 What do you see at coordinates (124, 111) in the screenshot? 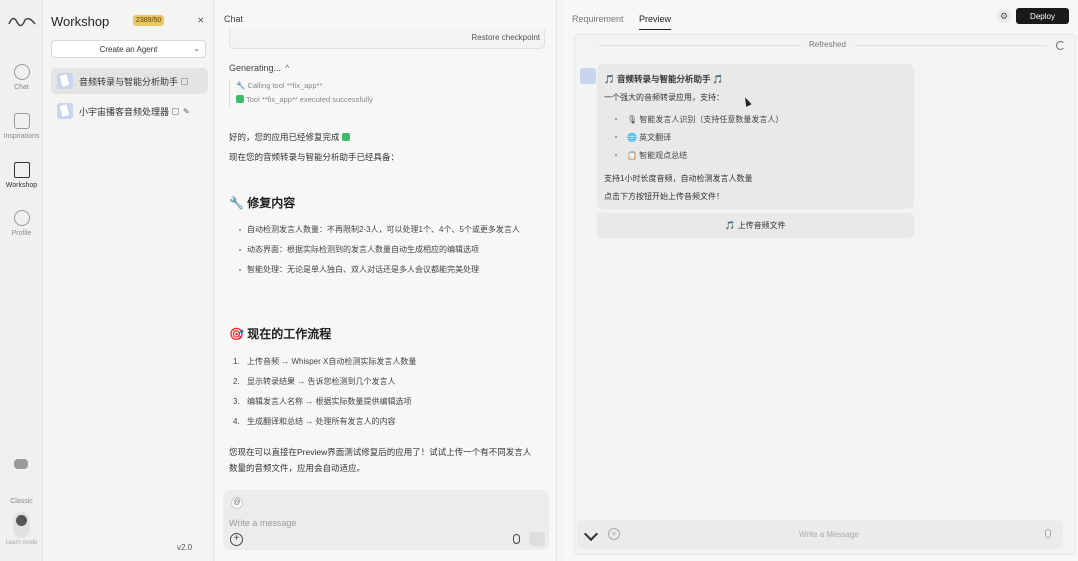
I see `agent-name: 小宇宙播客音频处理器` at bounding box center [124, 111].